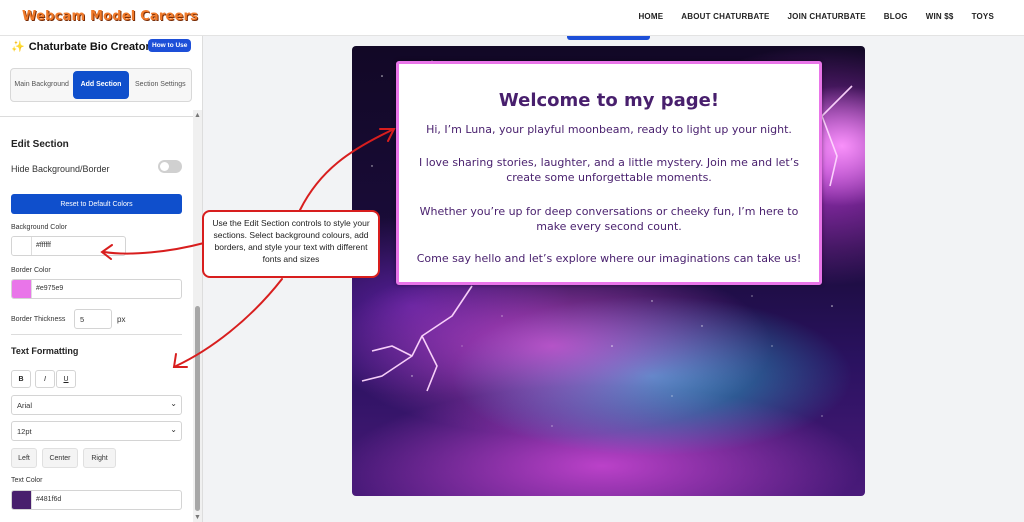 Image resolution: width=1024 pixels, height=522 pixels. Describe the element at coordinates (24, 458) in the screenshot. I see `align-left-button: Left` at that location.